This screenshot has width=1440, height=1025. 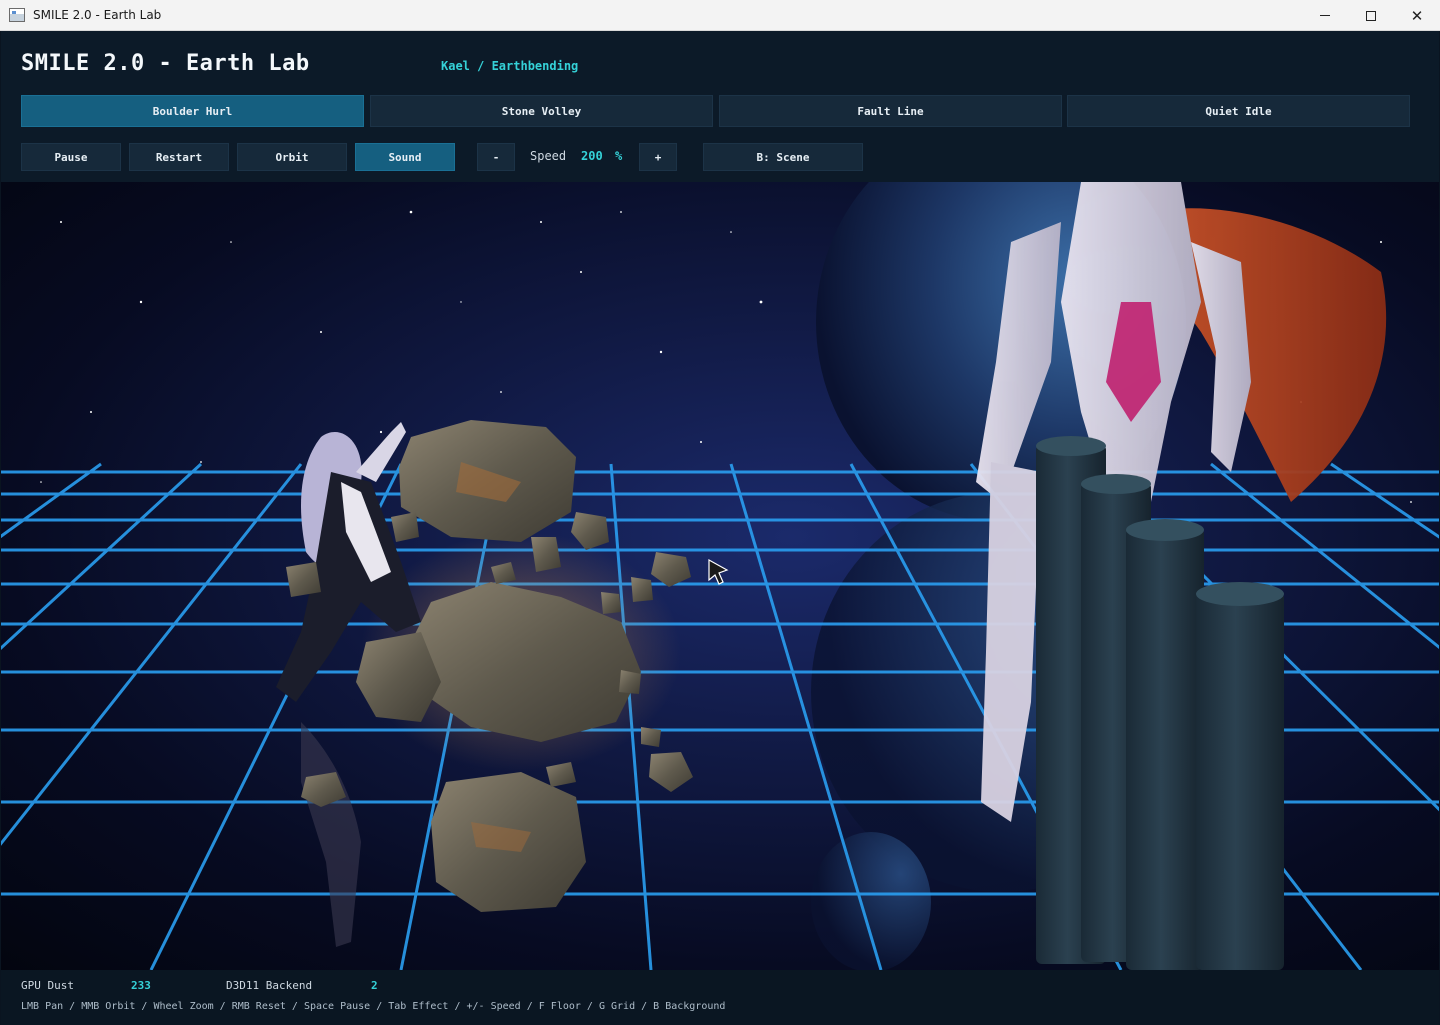 What do you see at coordinates (592, 156) in the screenshot?
I see `speed-value: 200` at bounding box center [592, 156].